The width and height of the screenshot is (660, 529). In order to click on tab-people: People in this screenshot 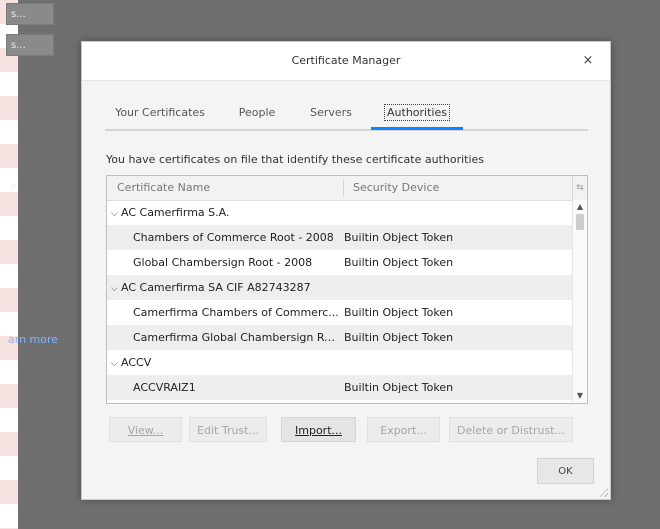, I will do `click(257, 113)`.